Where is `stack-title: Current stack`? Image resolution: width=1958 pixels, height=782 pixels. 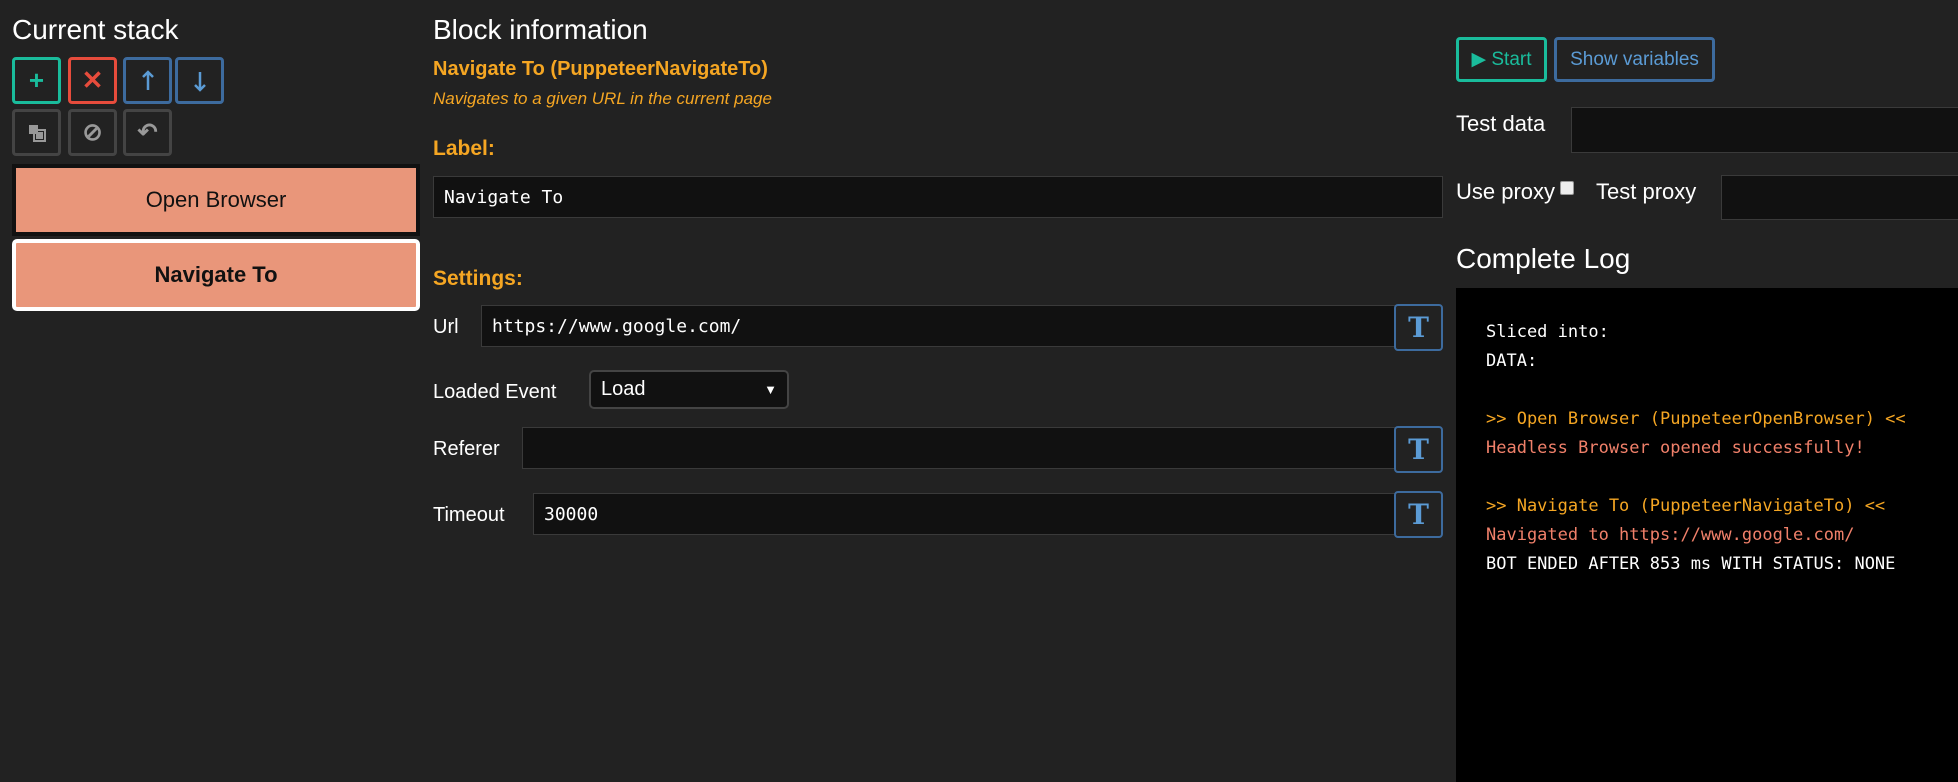
stack-title: Current stack is located at coordinates (95, 29).